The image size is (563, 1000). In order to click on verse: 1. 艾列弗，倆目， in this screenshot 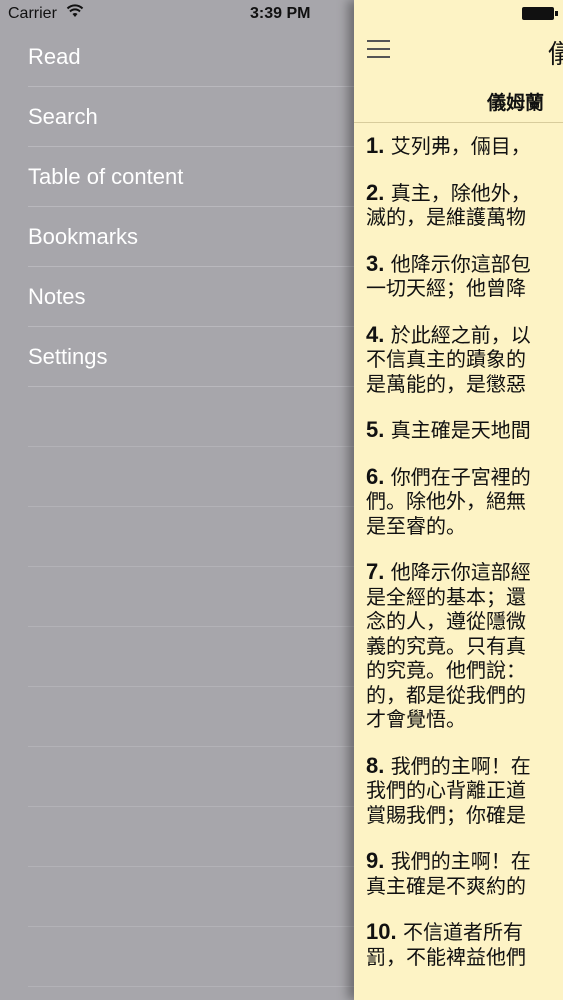, I will do `click(464, 146)`.